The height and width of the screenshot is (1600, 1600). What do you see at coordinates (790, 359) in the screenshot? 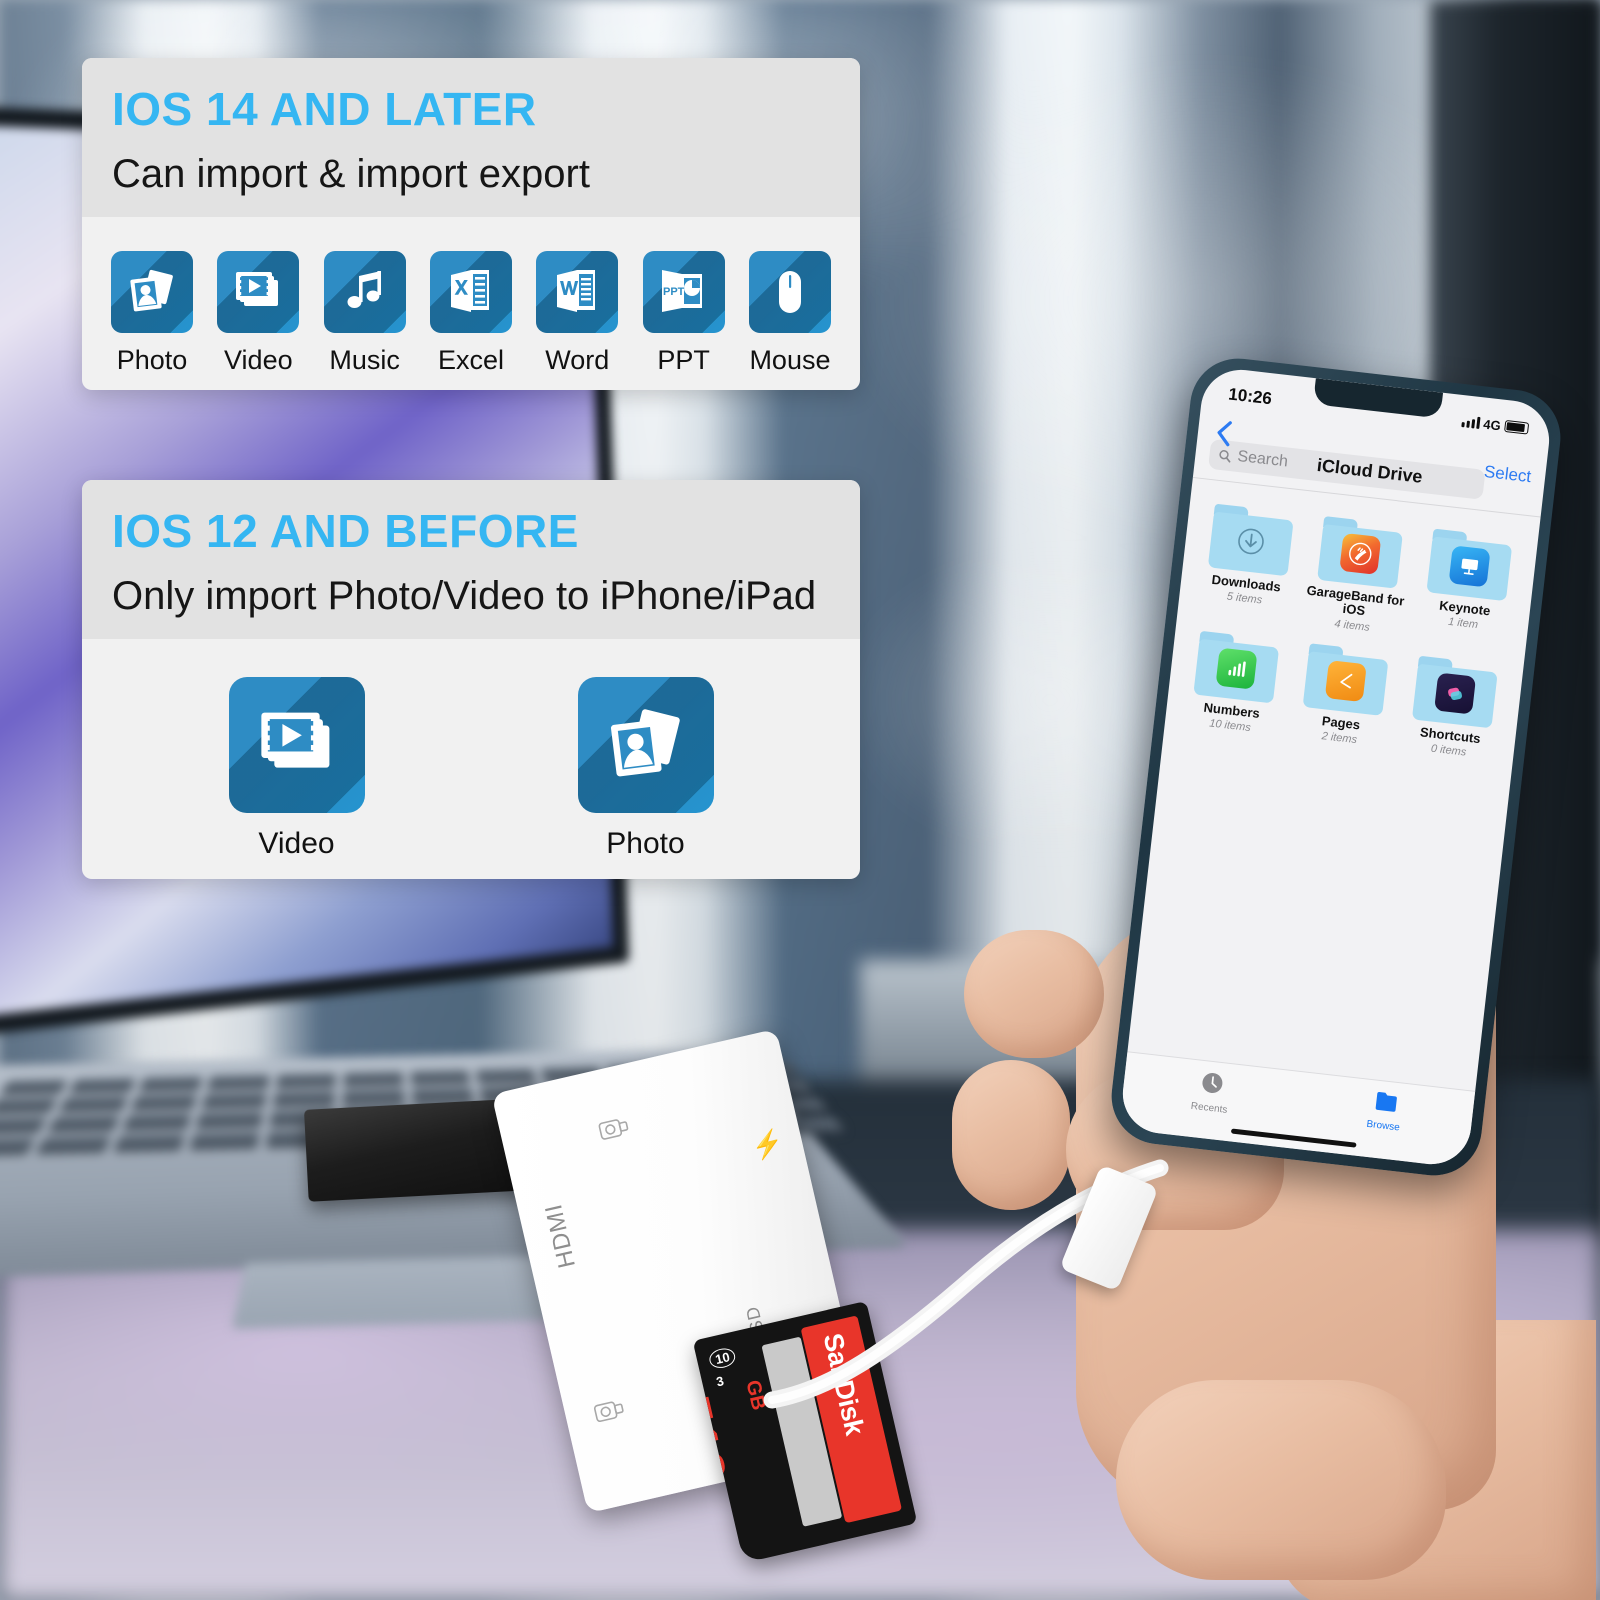
I see `feature-label: Mouse` at bounding box center [790, 359].